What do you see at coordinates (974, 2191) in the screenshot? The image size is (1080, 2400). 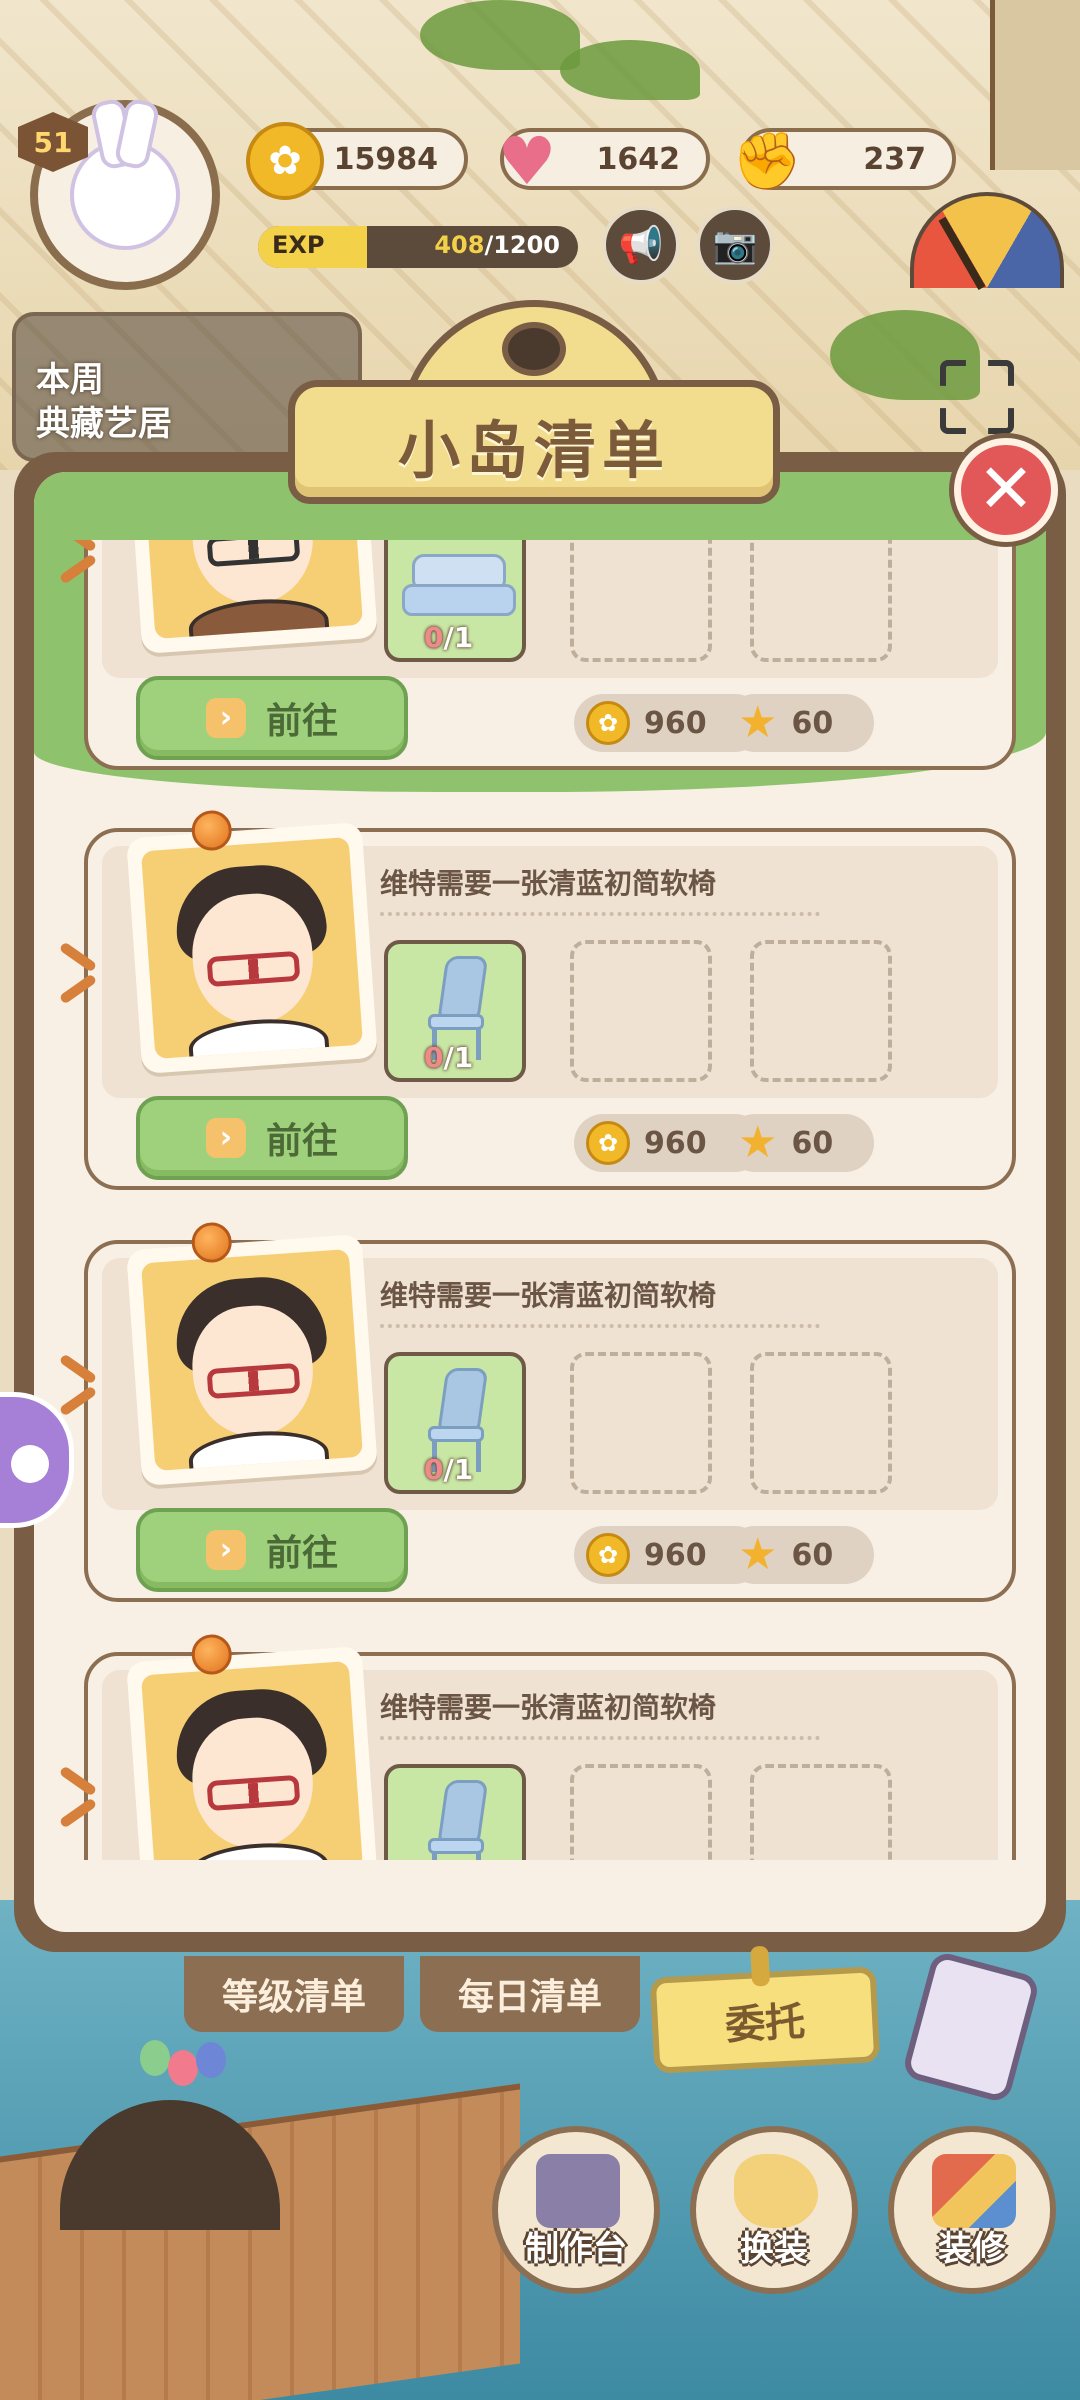 I see `paint-roller-icon` at bounding box center [974, 2191].